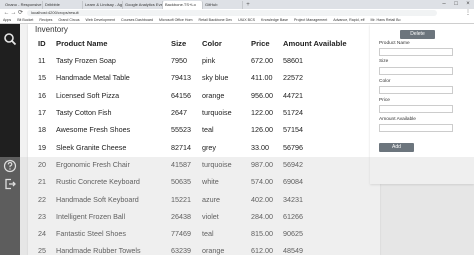 This screenshot has height=255, width=474. Describe the element at coordinates (444, 4) in the screenshot. I see `minimize-icon: –` at that location.